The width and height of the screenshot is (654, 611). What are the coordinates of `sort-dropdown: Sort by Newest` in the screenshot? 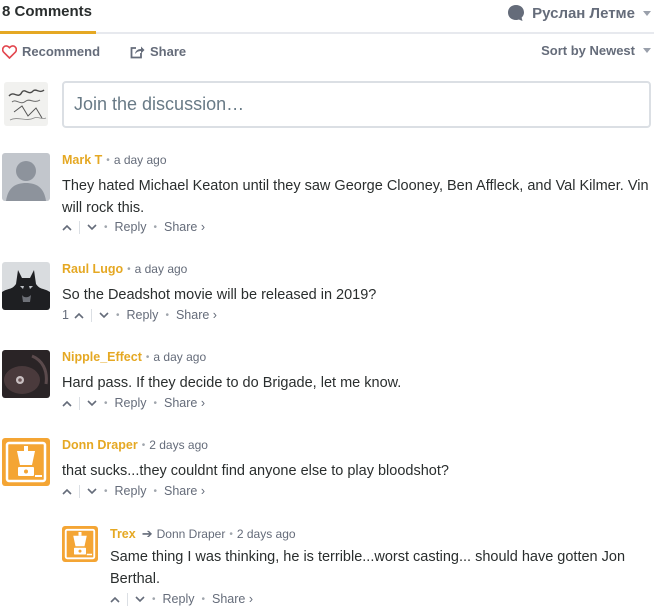 It's located at (597, 50).